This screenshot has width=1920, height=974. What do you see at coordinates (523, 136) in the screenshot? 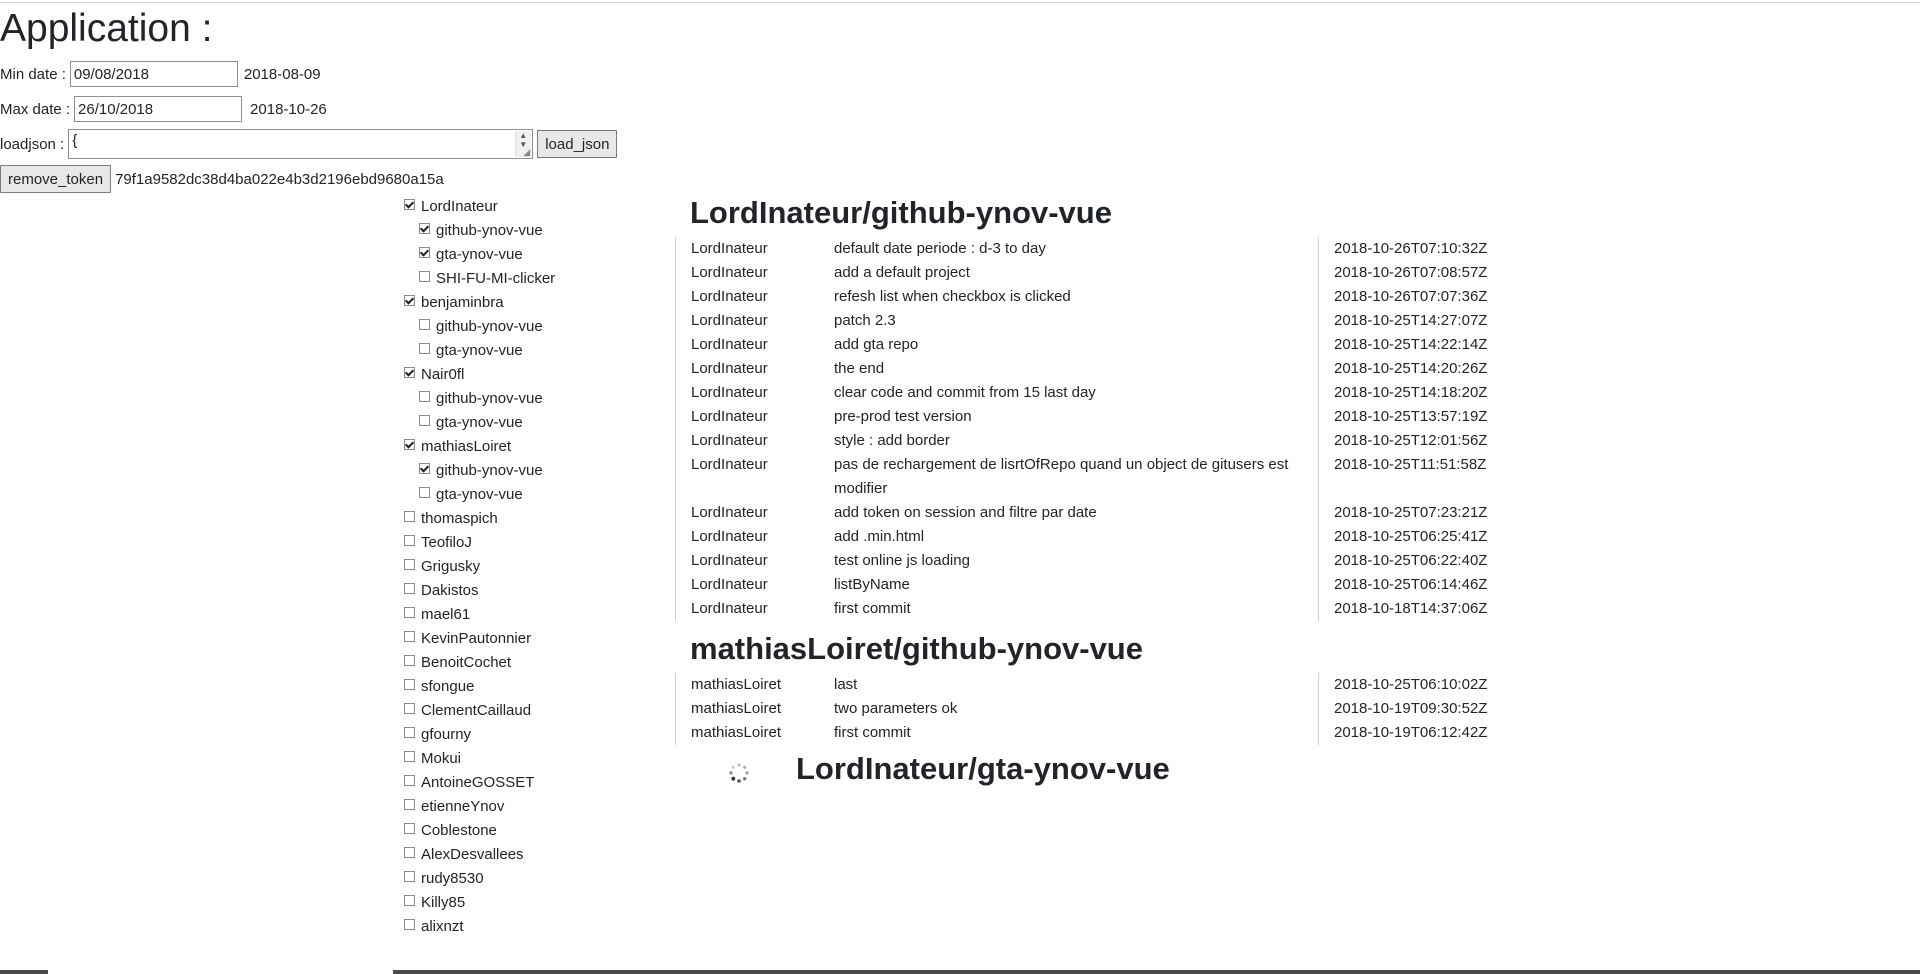
I see `scroll-up-icon: ▲` at bounding box center [523, 136].